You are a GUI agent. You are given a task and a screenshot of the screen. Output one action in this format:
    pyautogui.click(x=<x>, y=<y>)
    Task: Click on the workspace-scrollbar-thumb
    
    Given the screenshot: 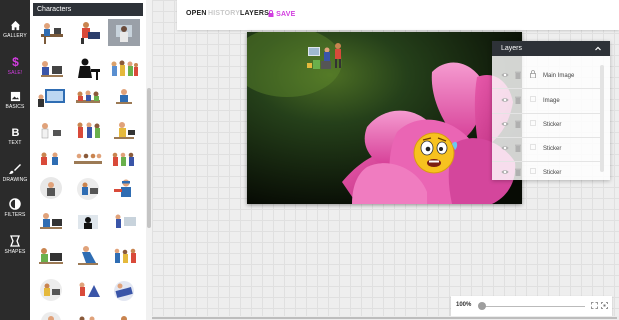 What is the action you would take?
    pyautogui.click(x=384, y=318)
    